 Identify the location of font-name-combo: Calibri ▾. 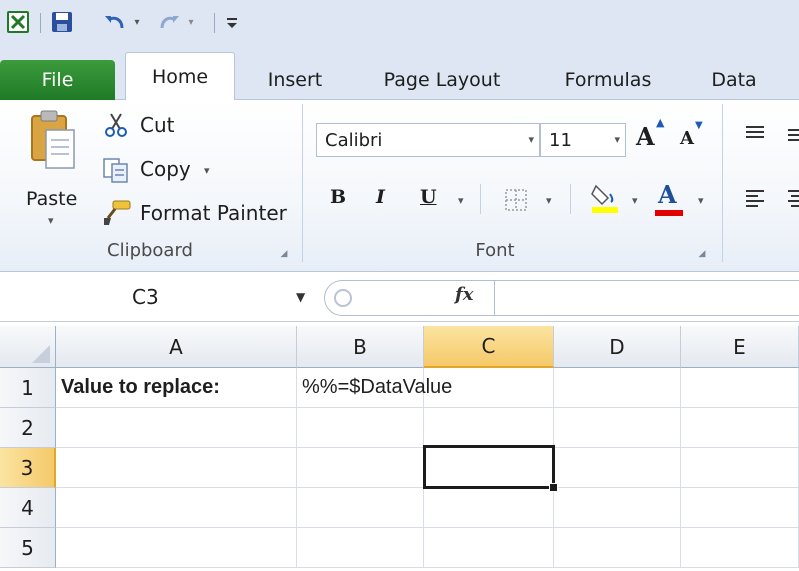
(428, 140).